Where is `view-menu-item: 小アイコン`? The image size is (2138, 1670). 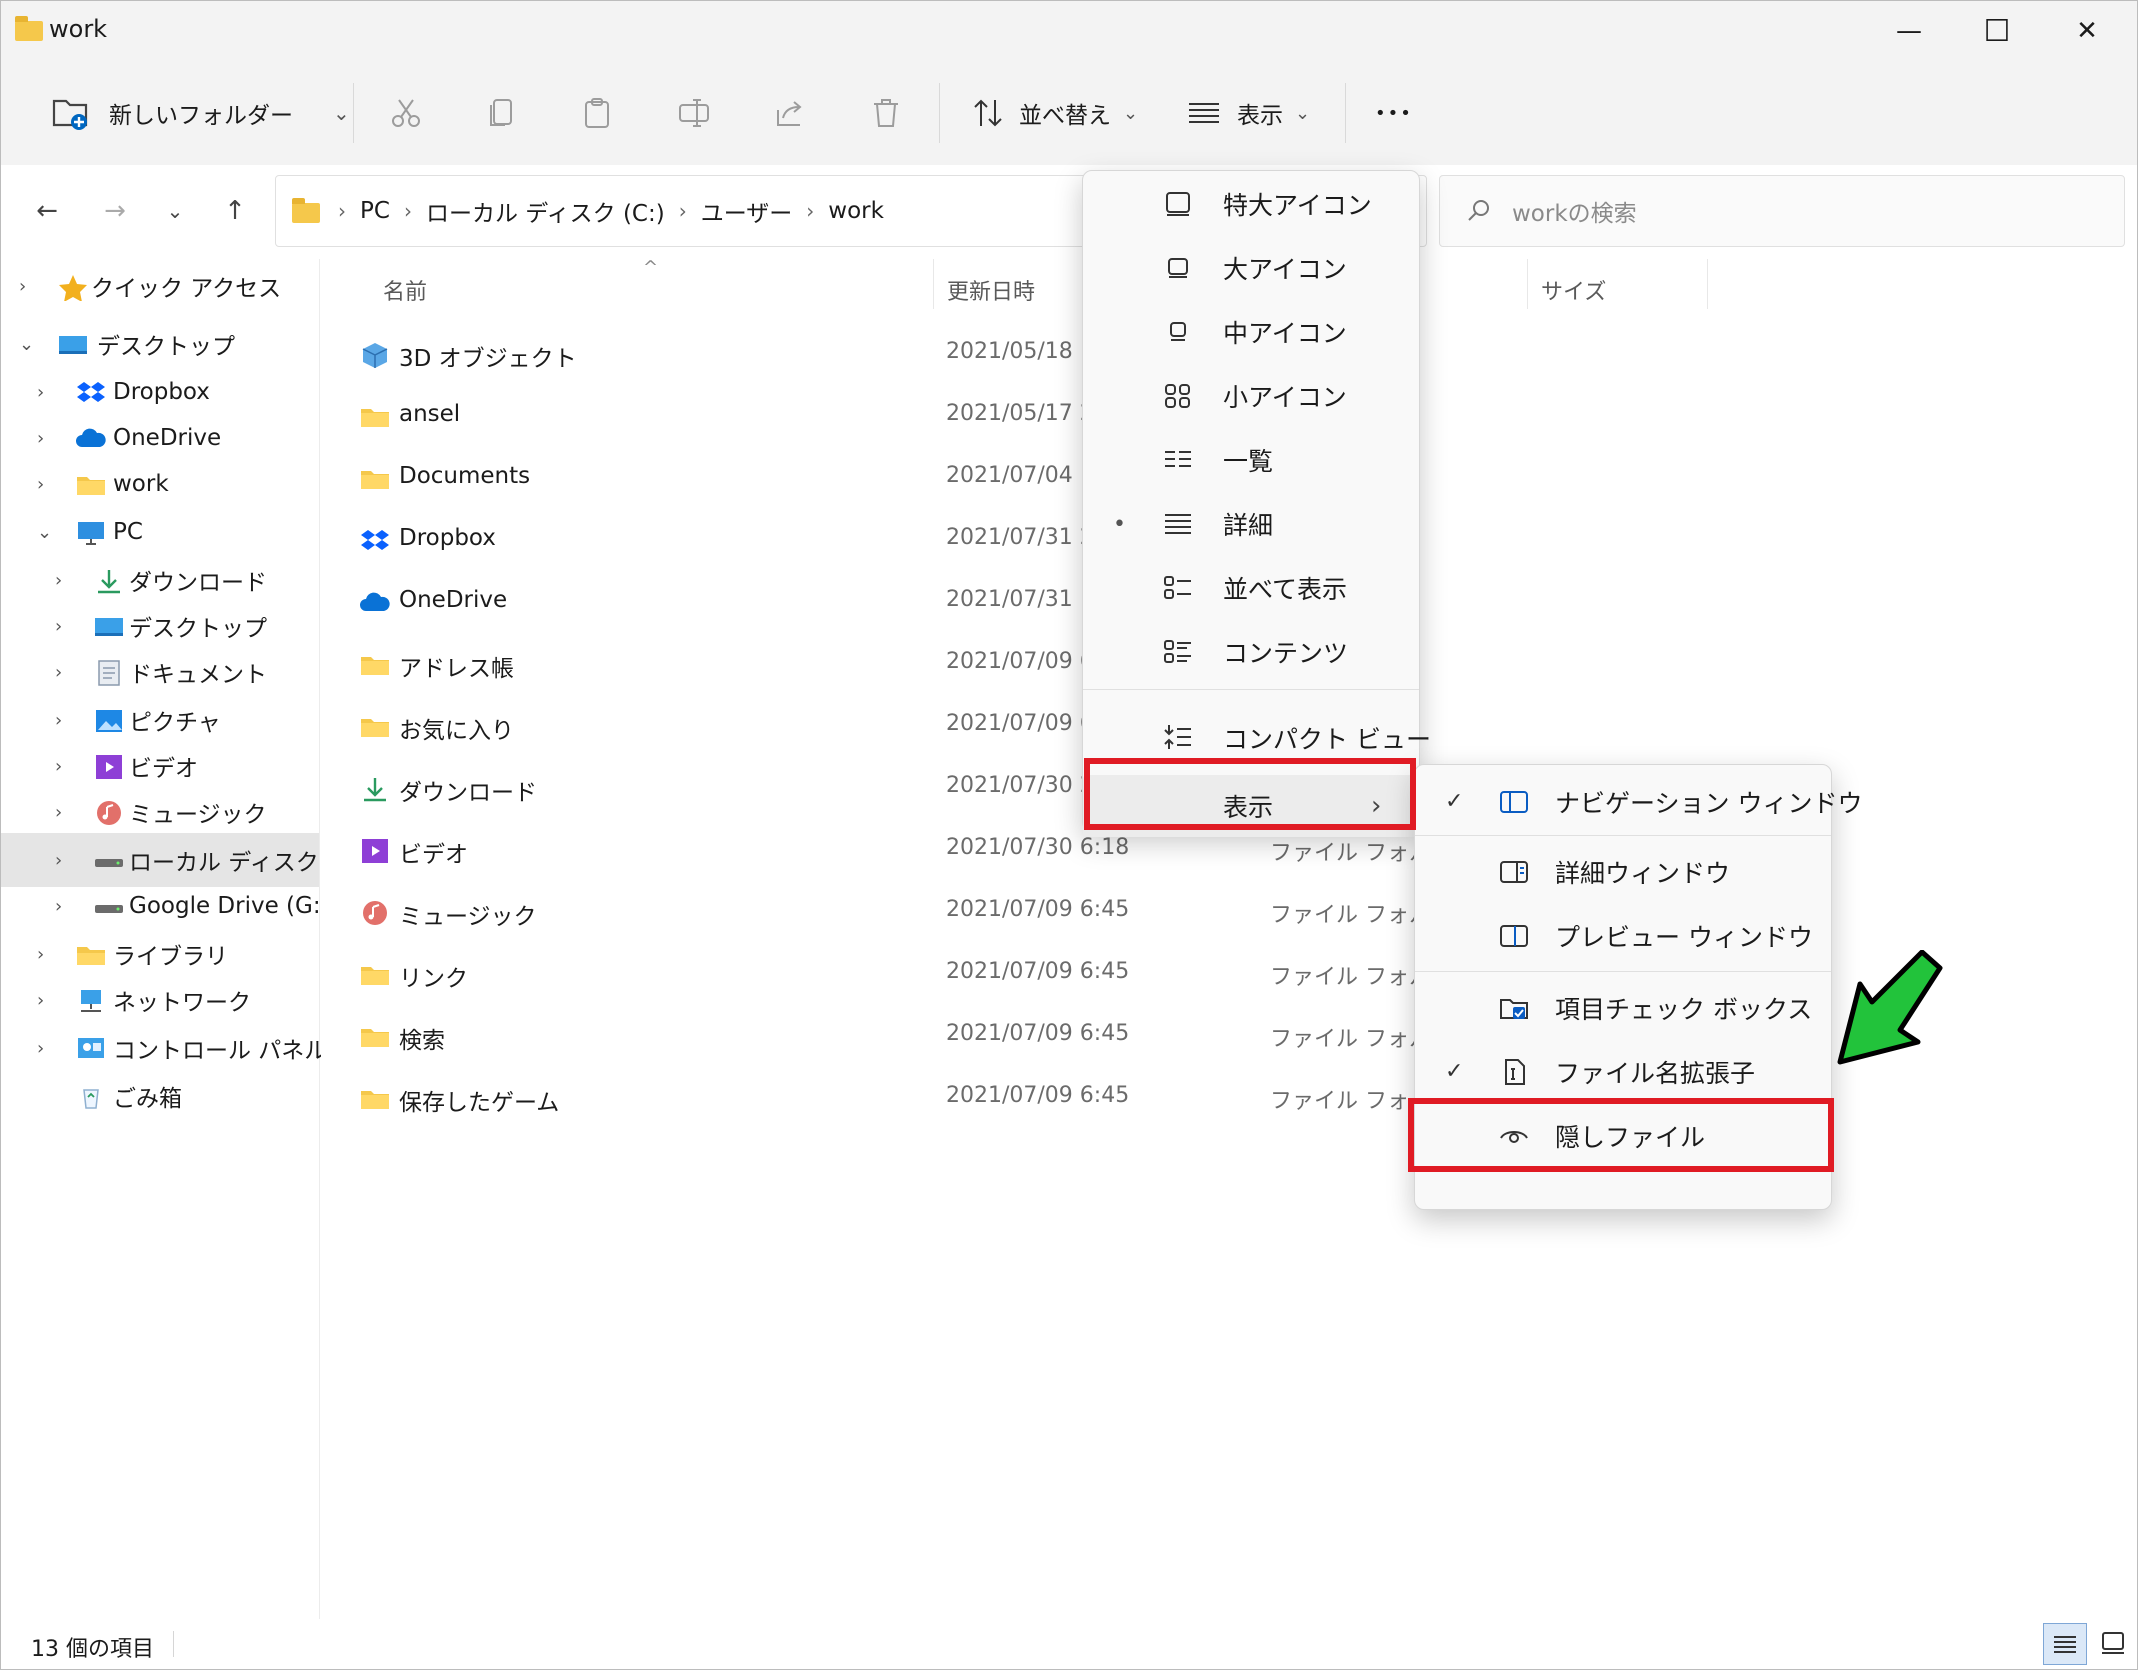 view-menu-item: 小アイコン is located at coordinates (1251, 396).